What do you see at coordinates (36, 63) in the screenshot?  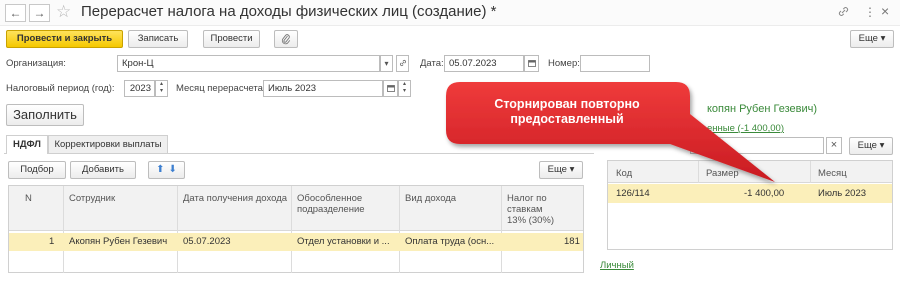 I see `organization-label: Организация:` at bounding box center [36, 63].